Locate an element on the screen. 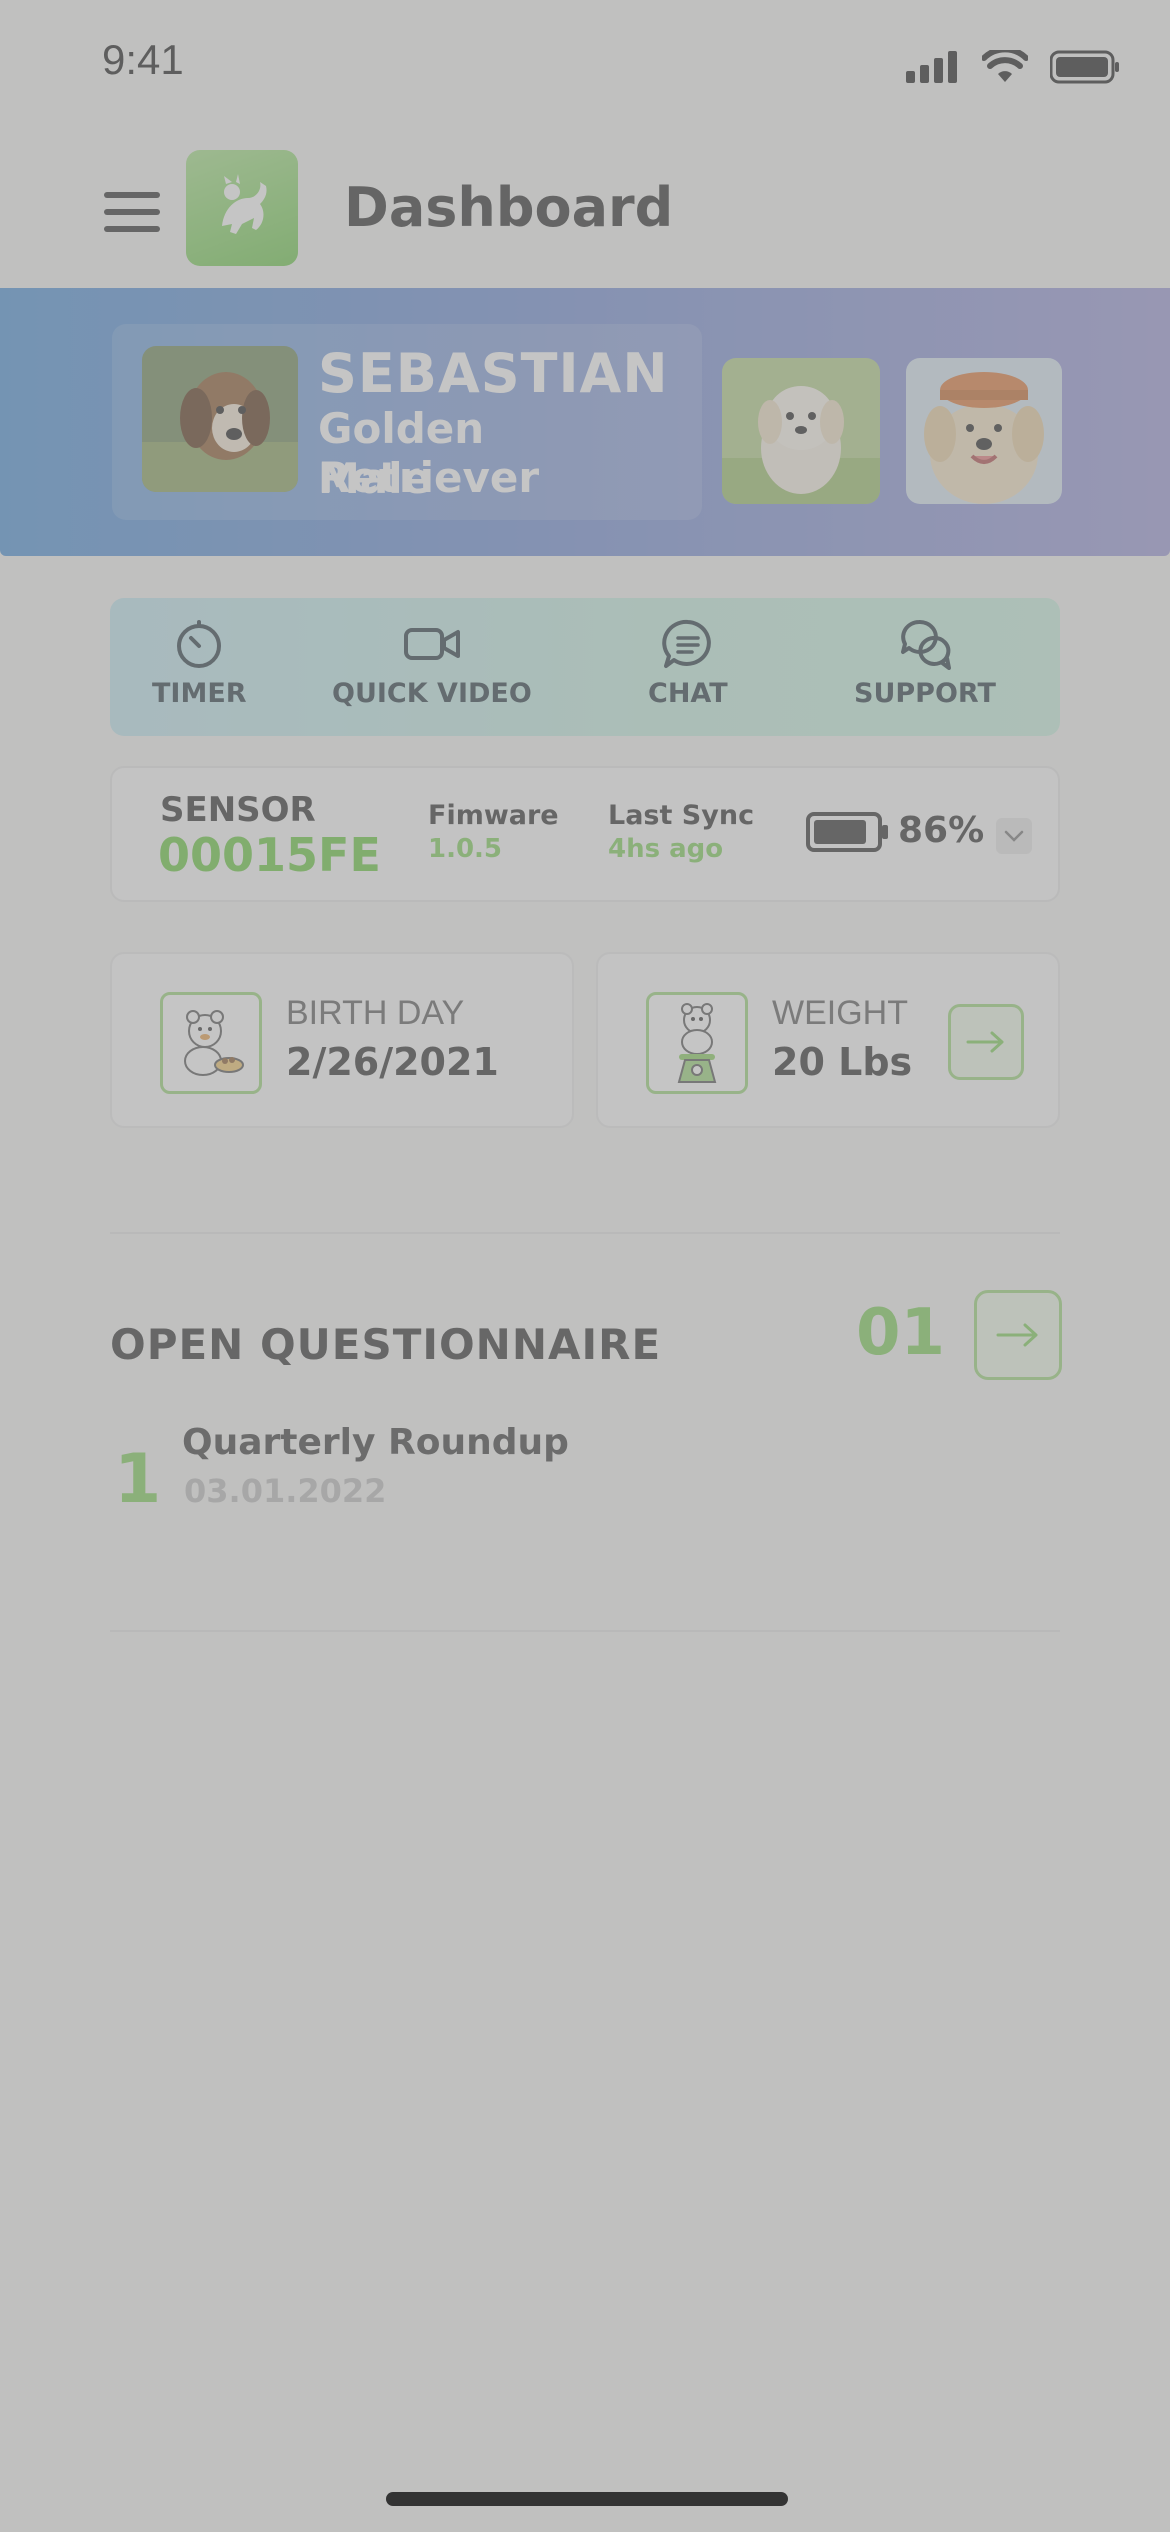 This screenshot has width=1170, height=2532. weight-card: WEIGHT 20 Lbs is located at coordinates (828, 1040).